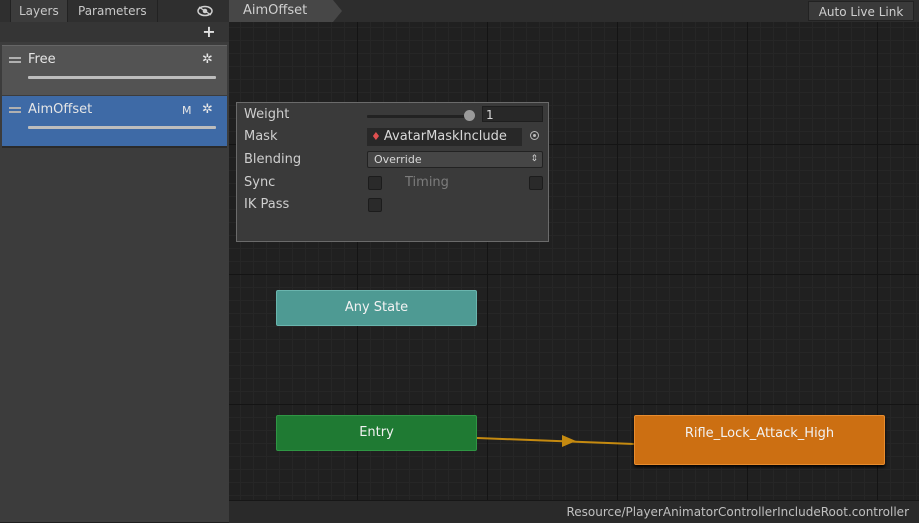 This screenshot has width=919, height=523. I want to click on timing-checkbox, so click(536, 183).